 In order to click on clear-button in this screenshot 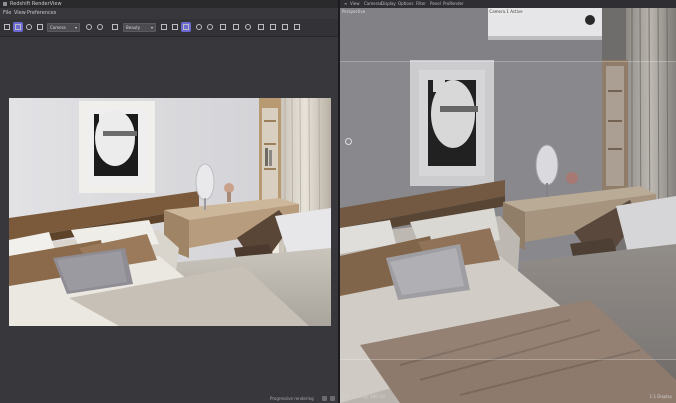, I will do `click(285, 27)`.